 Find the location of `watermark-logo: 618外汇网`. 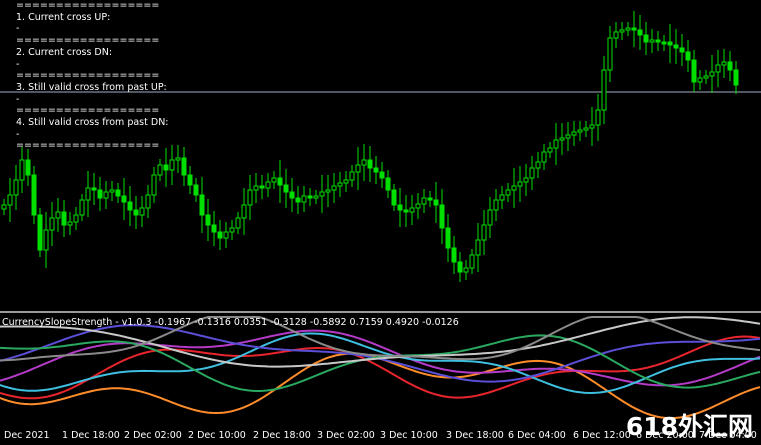

watermark-logo: 618外汇网 is located at coordinates (689, 426).